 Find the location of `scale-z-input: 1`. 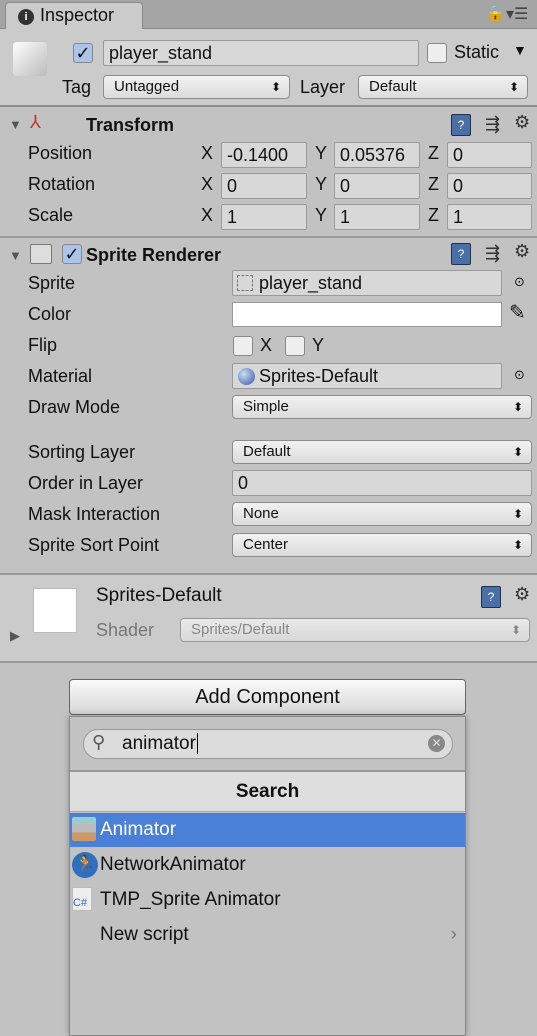

scale-z-input: 1 is located at coordinates (489, 217).